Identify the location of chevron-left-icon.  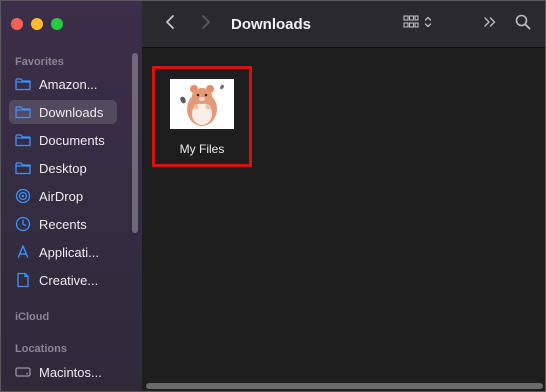
(170, 24).